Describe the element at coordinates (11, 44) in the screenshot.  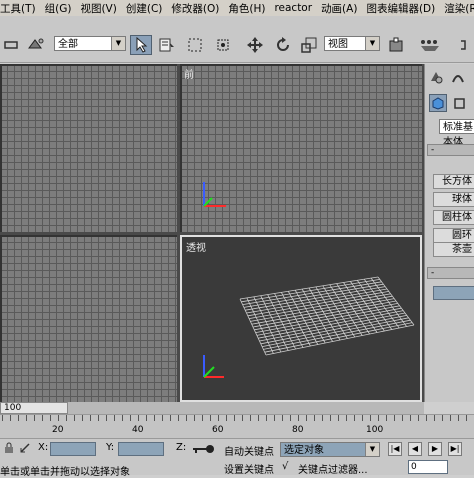
I see `unlink-icon` at that location.